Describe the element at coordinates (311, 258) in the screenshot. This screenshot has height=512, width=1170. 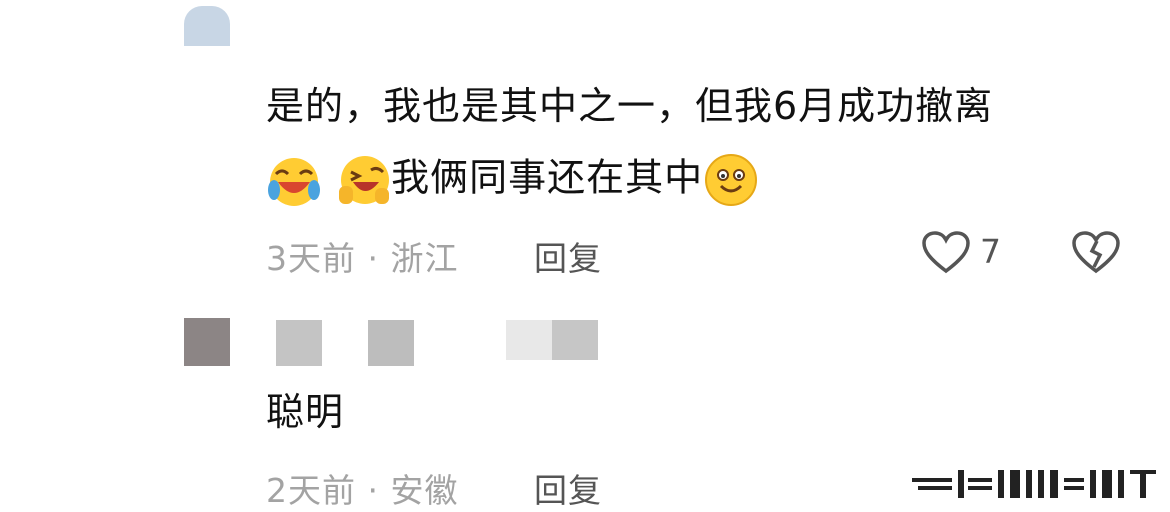
I see `comment-1-time: 3天前` at that location.